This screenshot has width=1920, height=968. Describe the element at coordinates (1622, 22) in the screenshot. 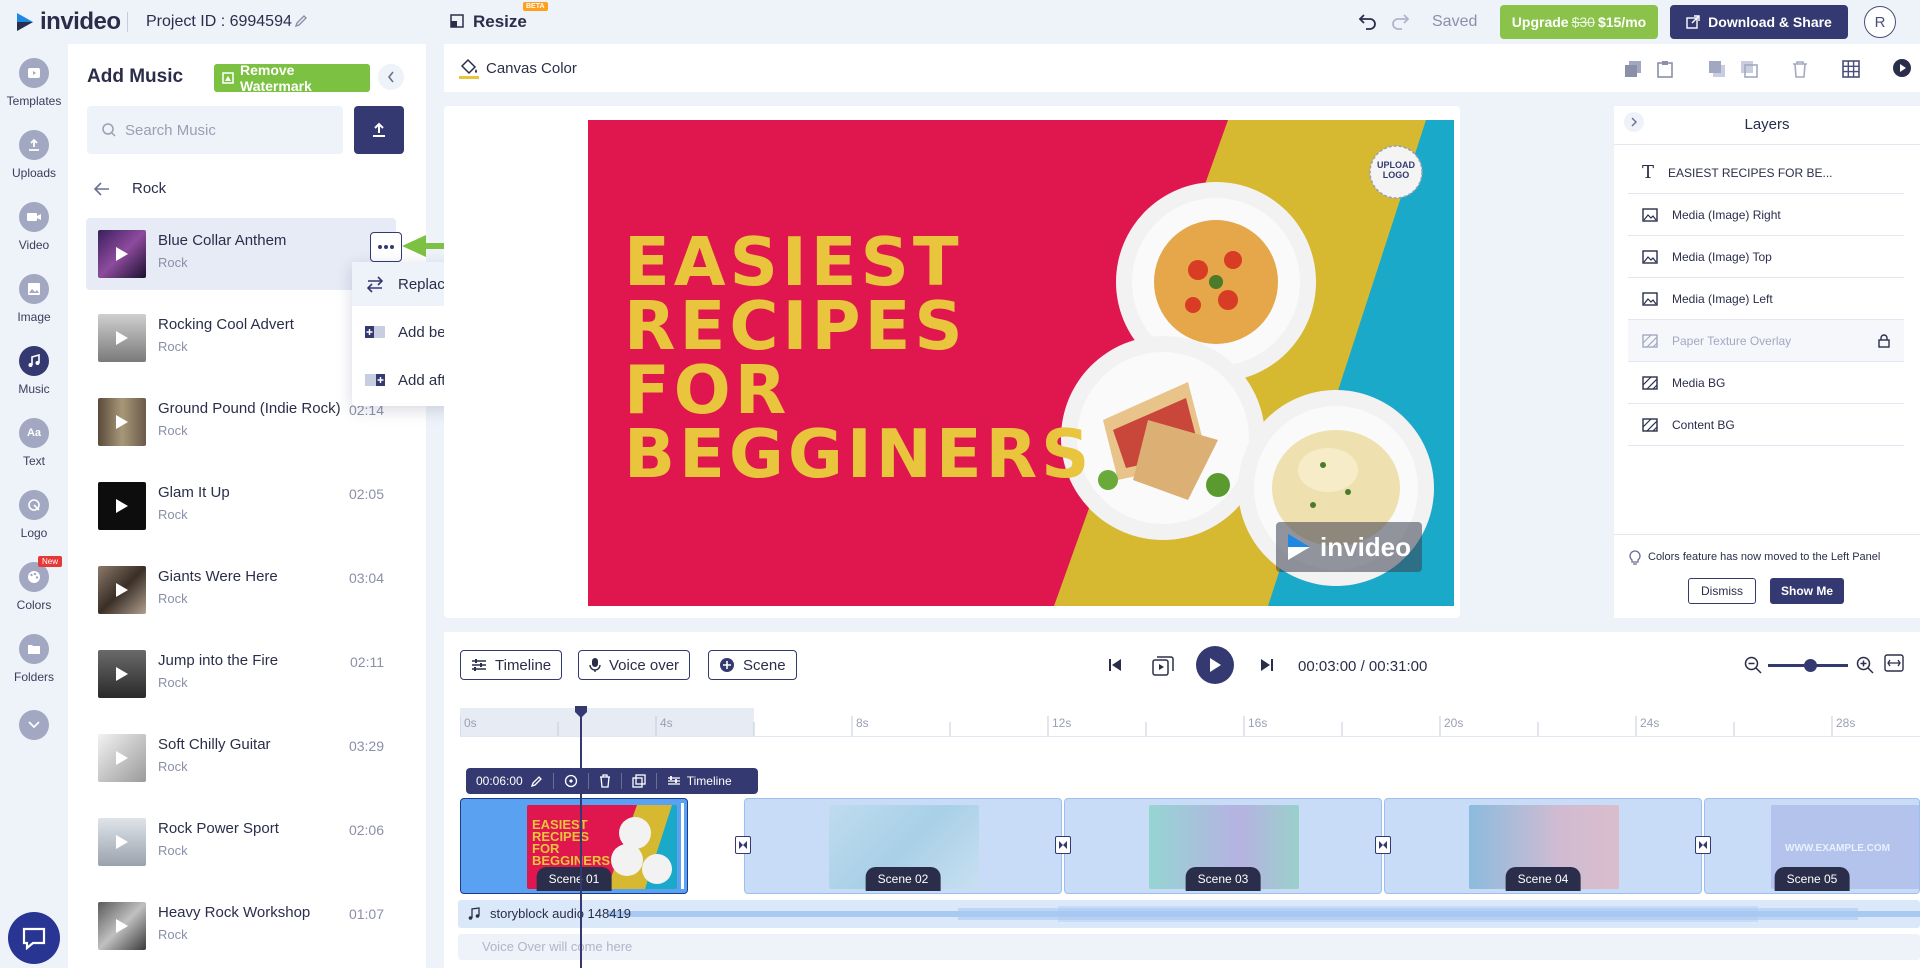

I see `upgrade-new-price: $15/mo` at that location.